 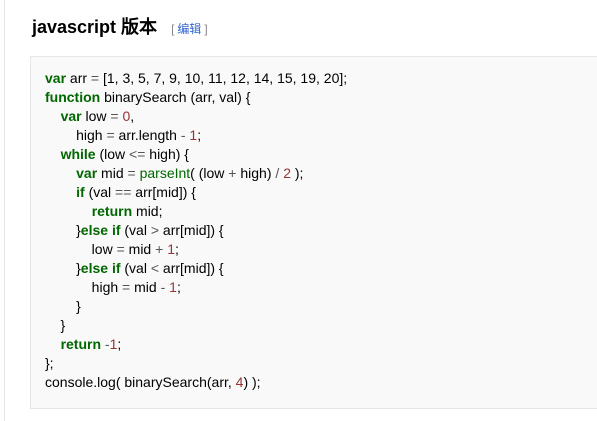 What do you see at coordinates (78, 154) in the screenshot?
I see `code-keyword: while` at bounding box center [78, 154].